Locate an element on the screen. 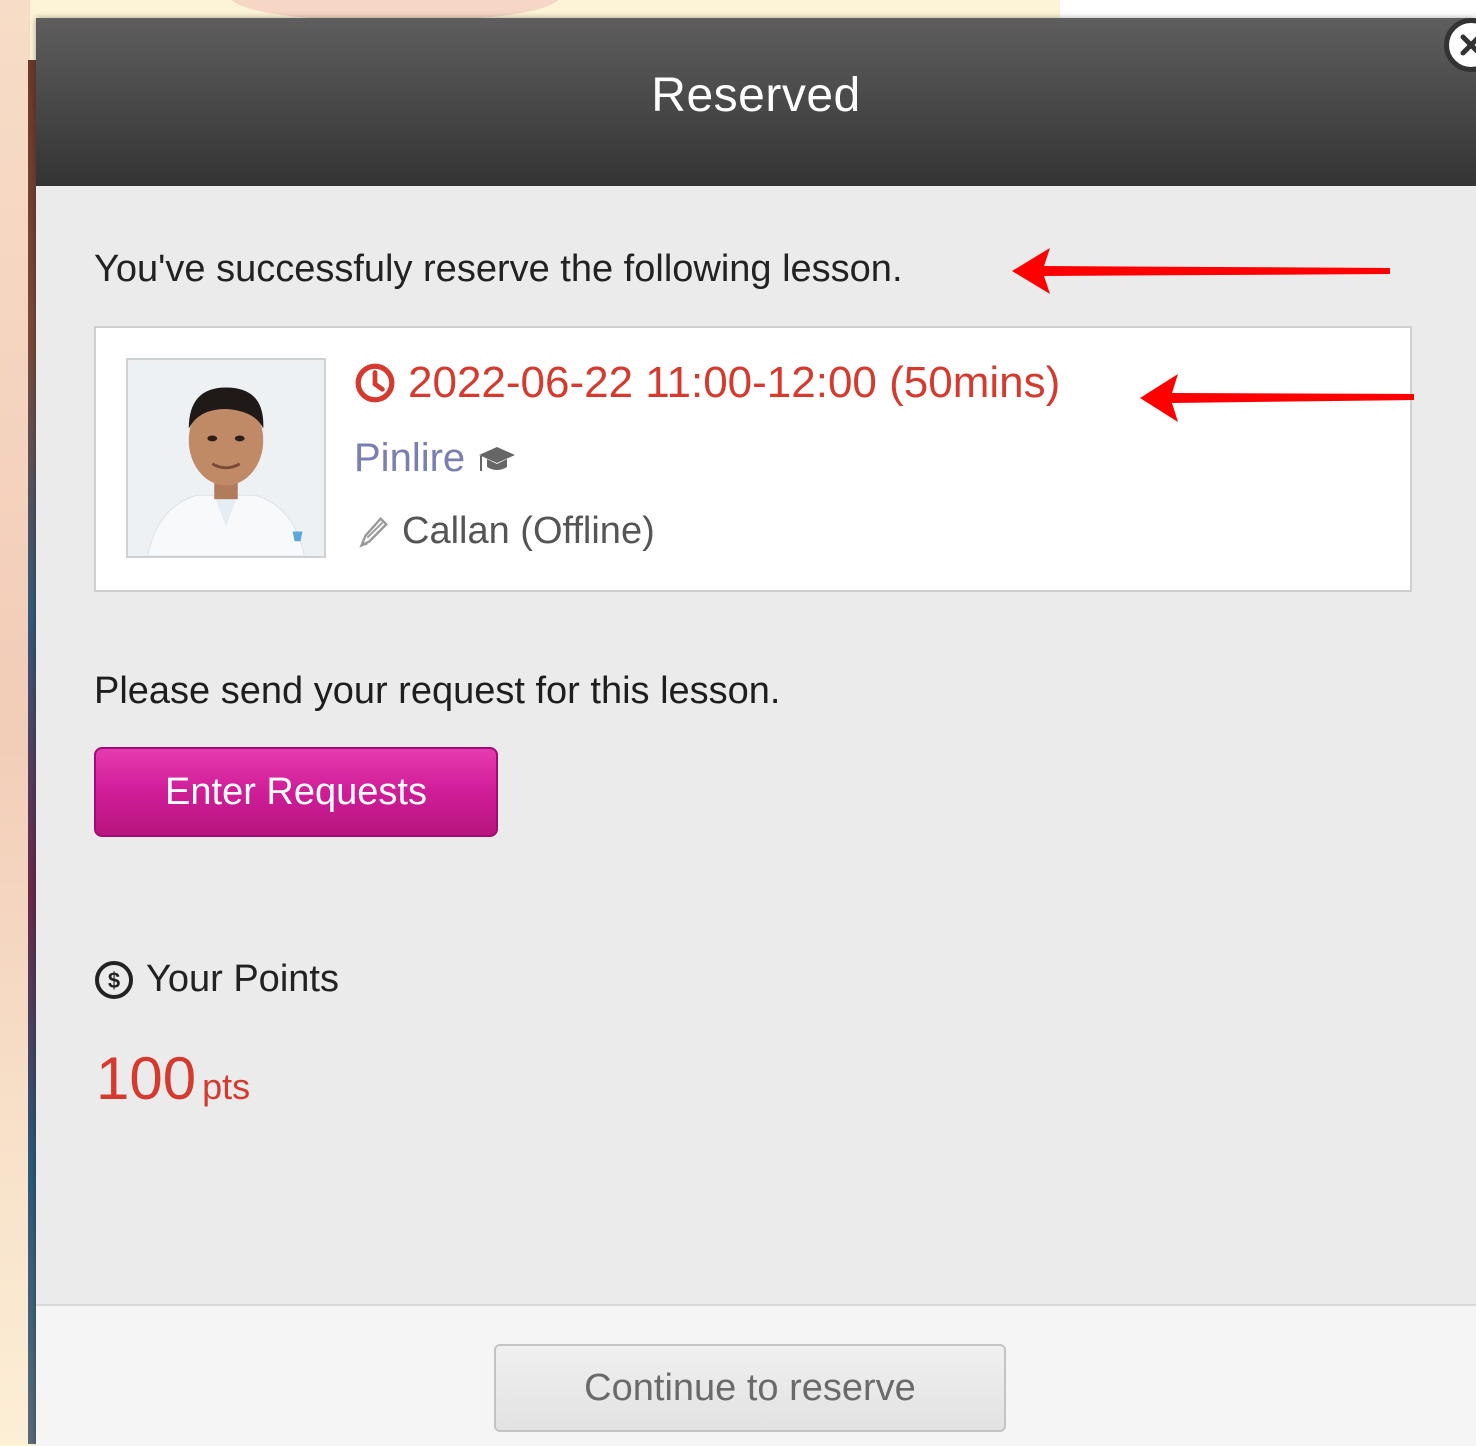 The image size is (1476, 1446). points-value: 100 pts is located at coordinates (173, 1078).